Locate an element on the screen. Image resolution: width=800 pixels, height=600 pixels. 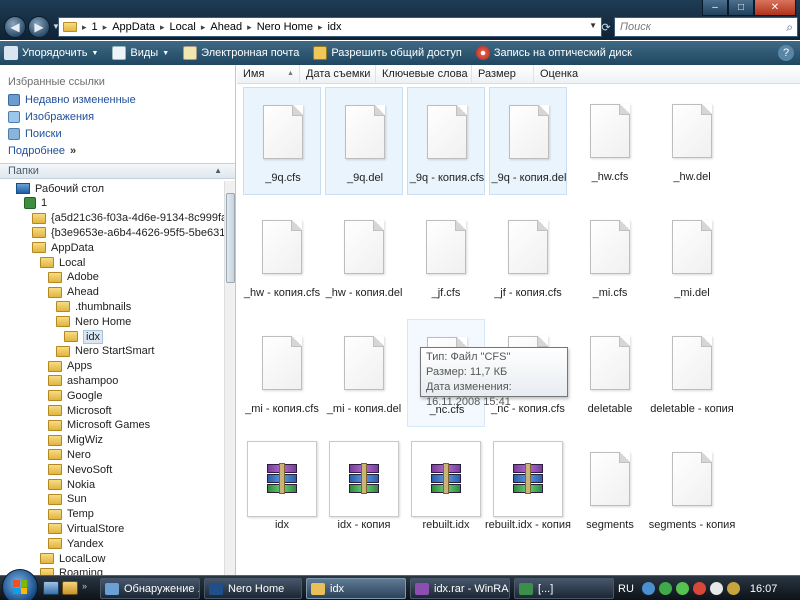
back-button: ◀ is located at coordinates (15, 27).